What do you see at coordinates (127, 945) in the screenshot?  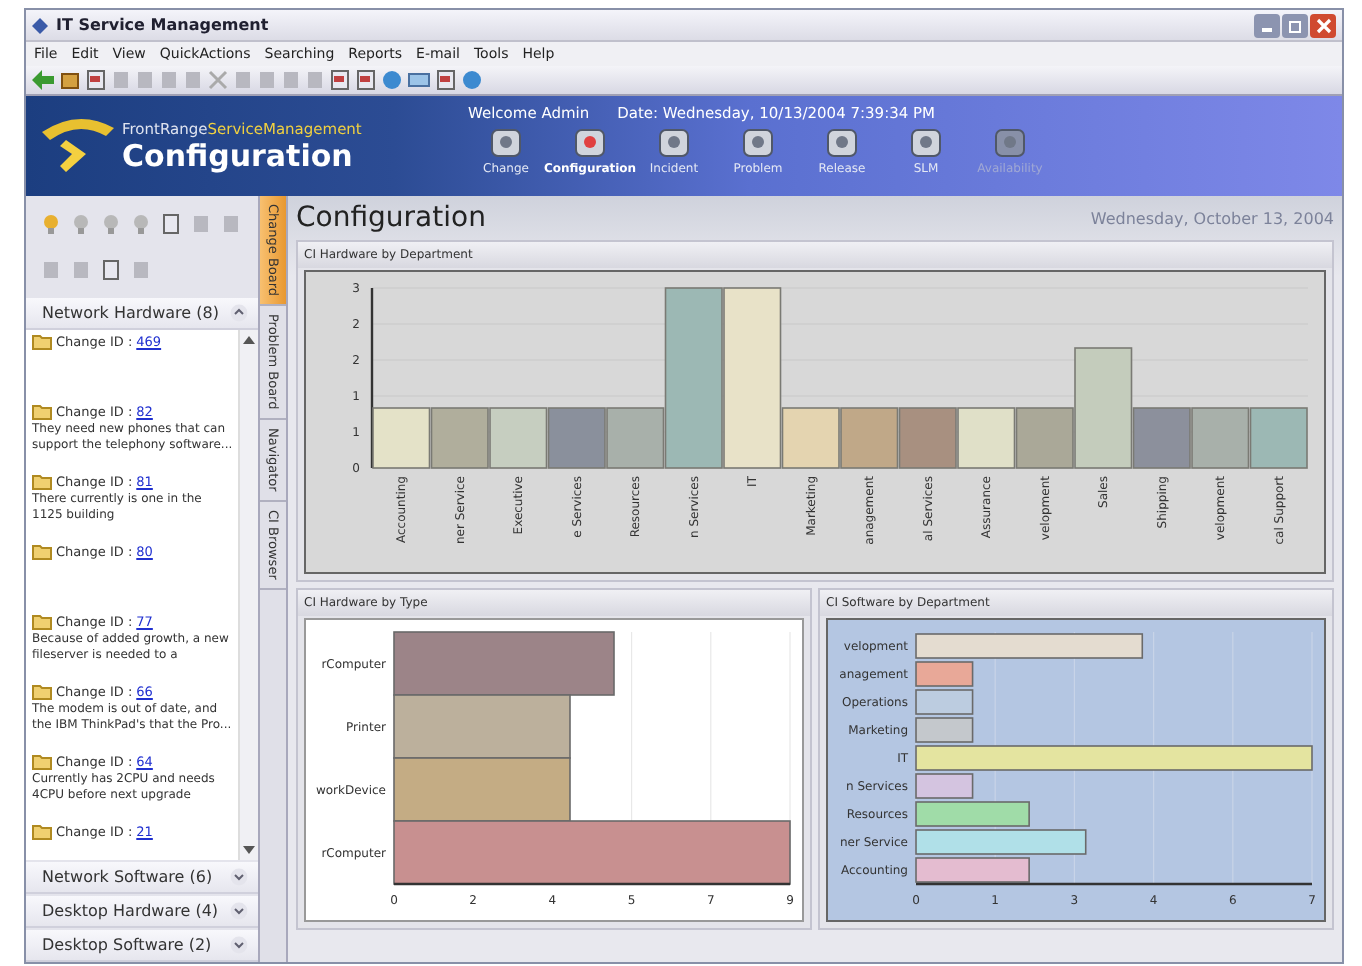 I see `group-title: Desktop Software (2)` at bounding box center [127, 945].